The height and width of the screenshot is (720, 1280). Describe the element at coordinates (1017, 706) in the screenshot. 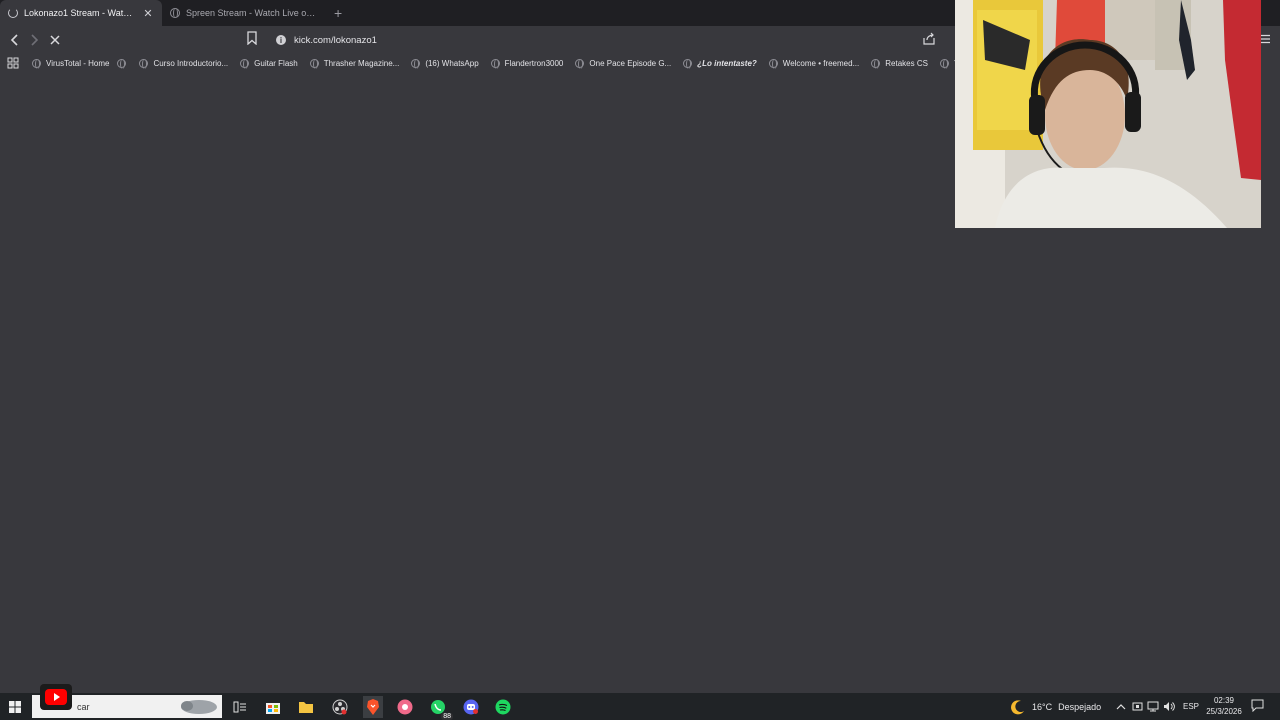

I see `moon-icon` at that location.